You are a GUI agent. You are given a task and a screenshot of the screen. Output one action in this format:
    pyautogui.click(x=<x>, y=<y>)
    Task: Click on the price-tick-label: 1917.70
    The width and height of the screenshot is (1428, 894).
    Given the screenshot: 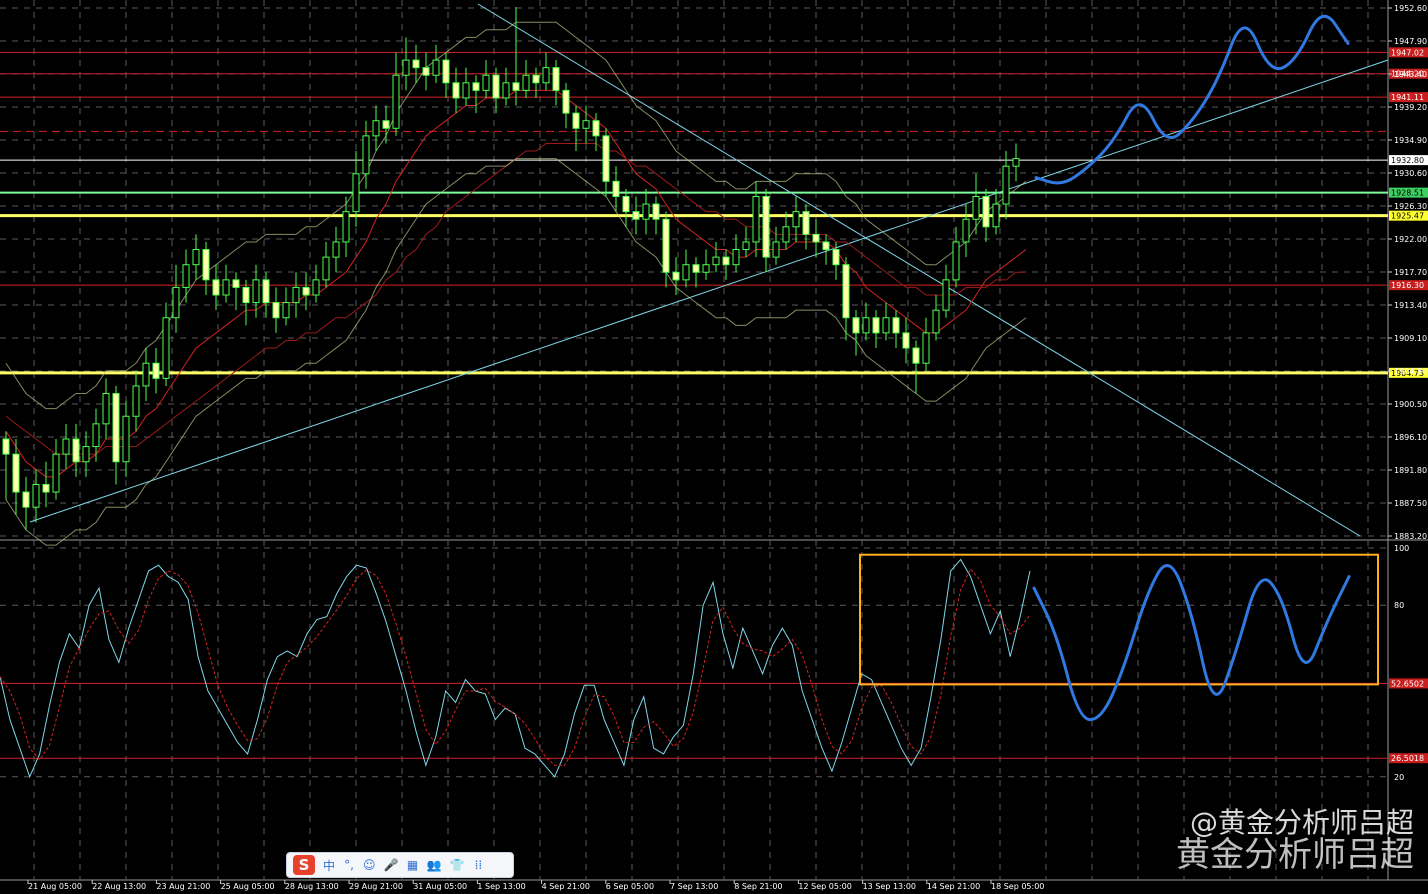 What is the action you would take?
    pyautogui.click(x=1410, y=272)
    